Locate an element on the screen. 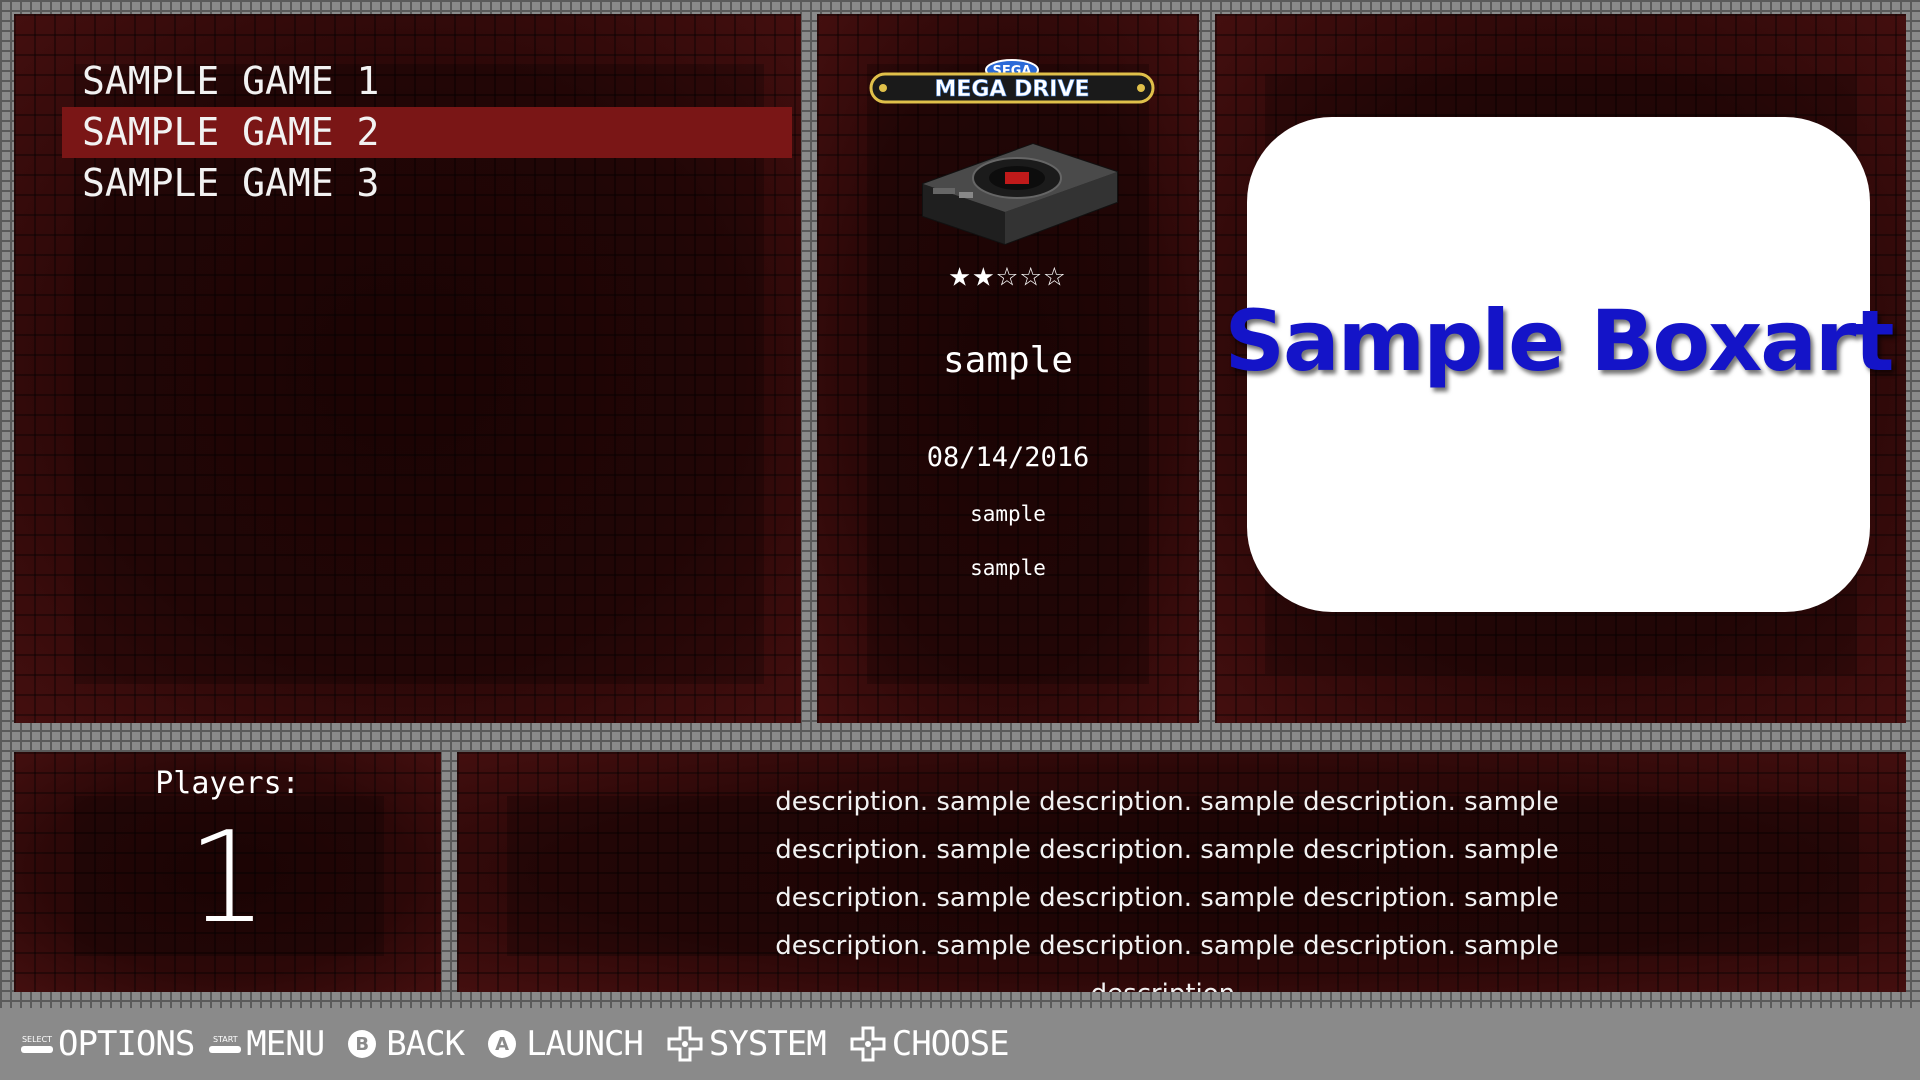 This screenshot has width=1920, height=1080. help-item-menu: START MENU is located at coordinates (266, 1044).